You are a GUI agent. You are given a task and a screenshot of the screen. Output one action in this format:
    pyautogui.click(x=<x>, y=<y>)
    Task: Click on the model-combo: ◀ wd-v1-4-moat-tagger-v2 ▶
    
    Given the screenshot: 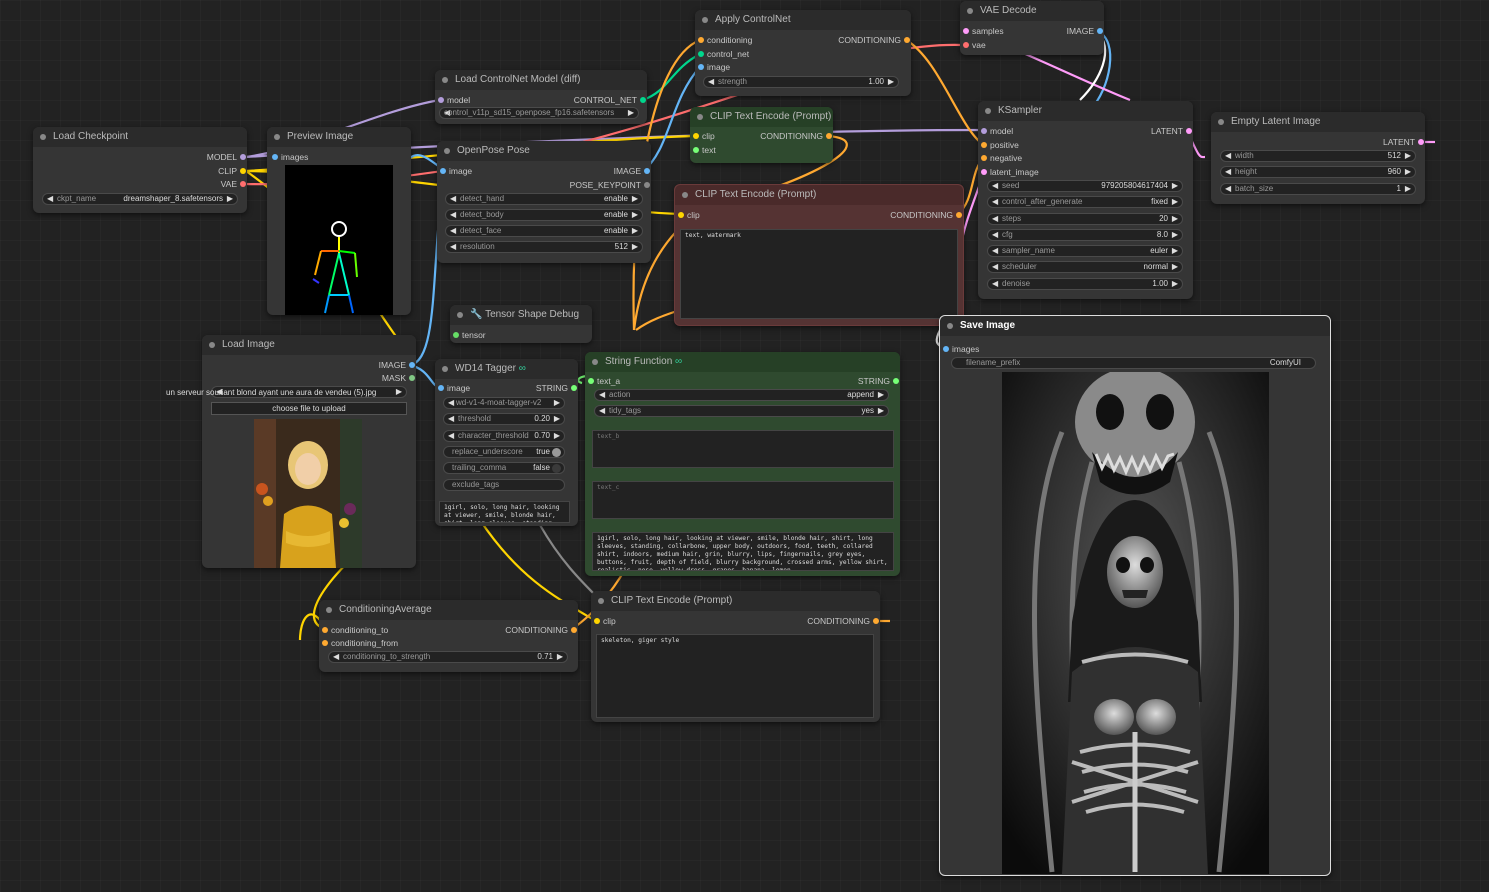 What is the action you would take?
    pyautogui.click(x=504, y=403)
    